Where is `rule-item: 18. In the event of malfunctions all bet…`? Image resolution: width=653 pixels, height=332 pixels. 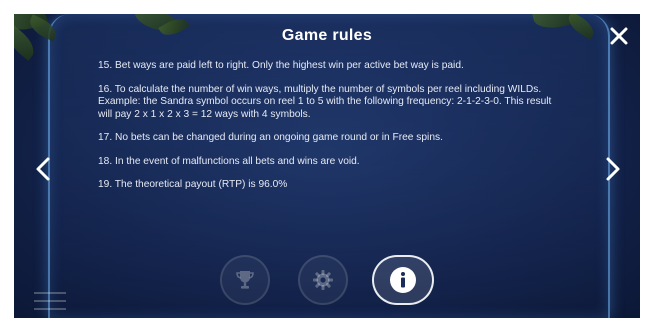
rule-item: 18. In the event of malfunctions all bet… is located at coordinates (229, 161).